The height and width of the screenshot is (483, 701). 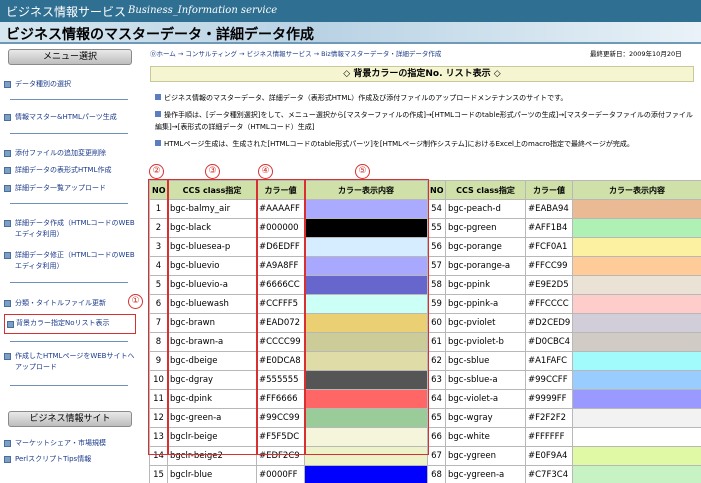 What do you see at coordinates (436, 304) in the screenshot?
I see `row-no: 59` at bounding box center [436, 304].